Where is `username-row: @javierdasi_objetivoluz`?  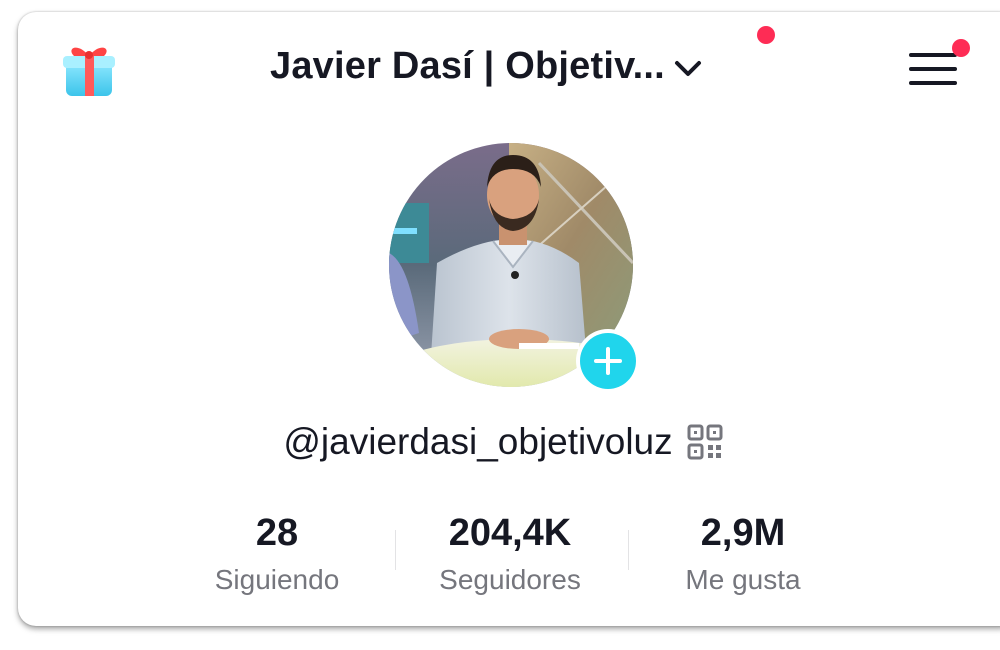 username-row: @javierdasi_objetivoluz is located at coordinates (500, 442).